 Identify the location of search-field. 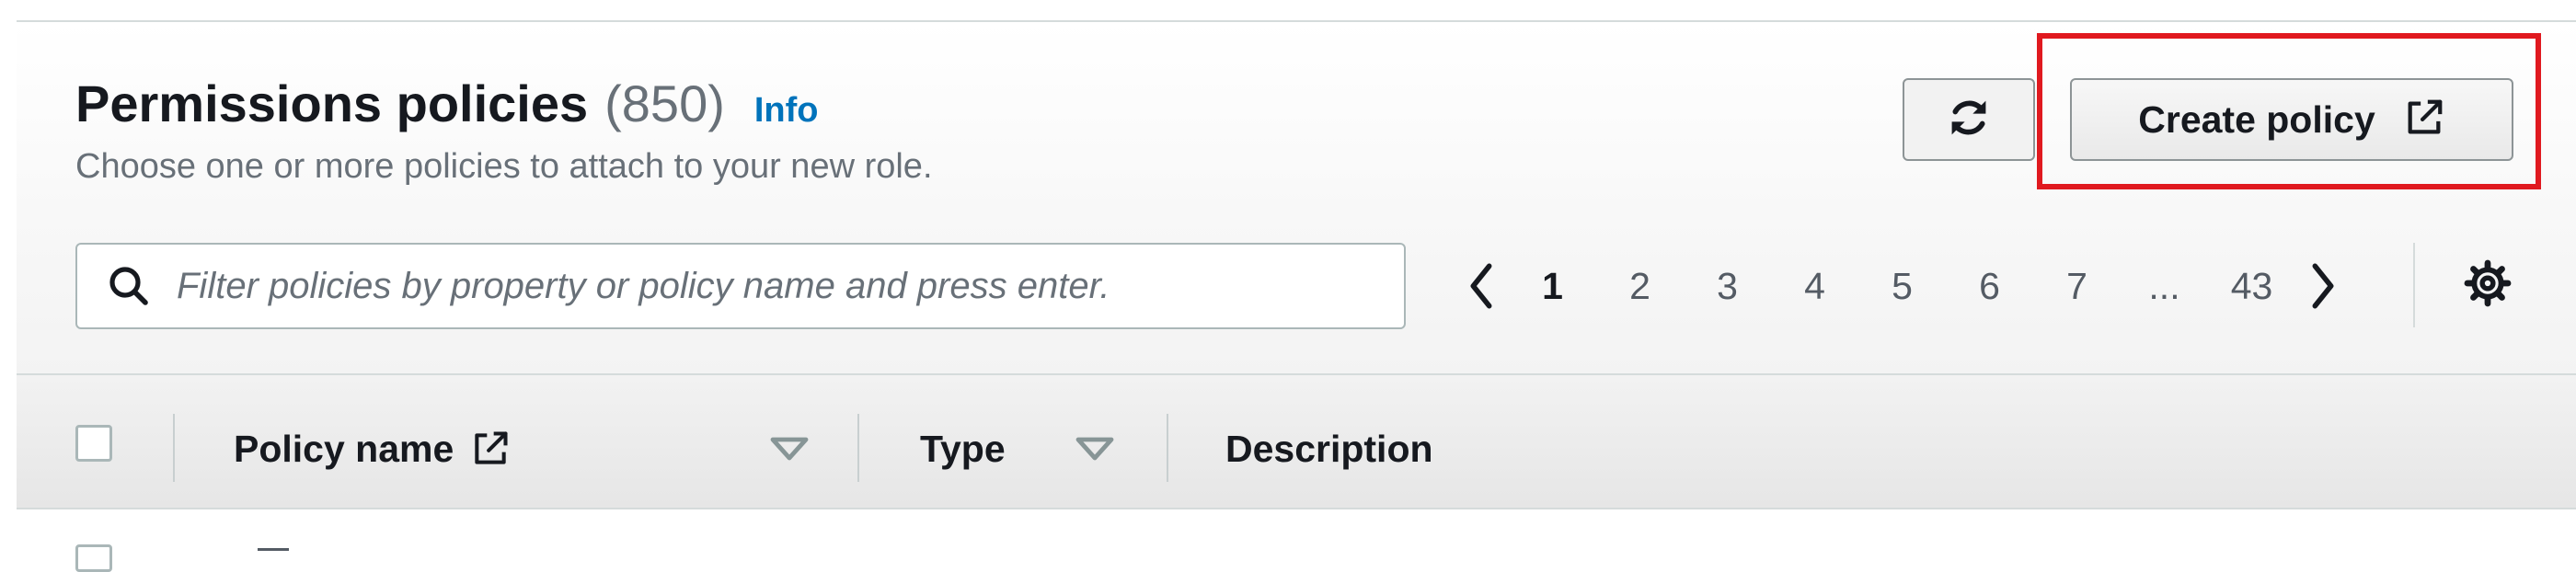
(740, 286).